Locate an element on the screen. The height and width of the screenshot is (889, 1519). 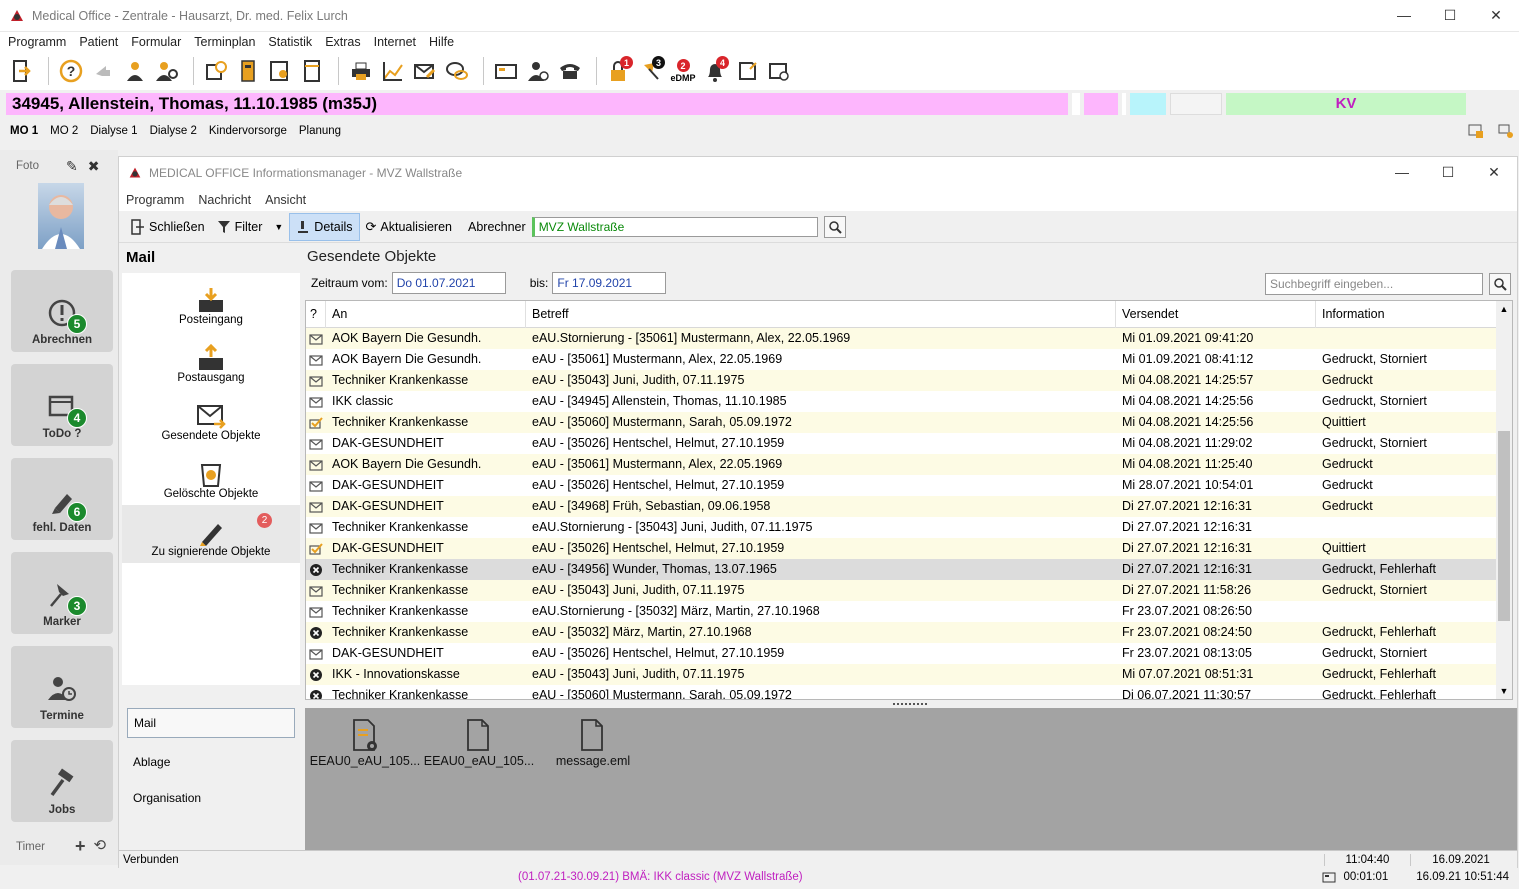
tab-kindervorsorge: Kindervorsorge is located at coordinates (248, 131).